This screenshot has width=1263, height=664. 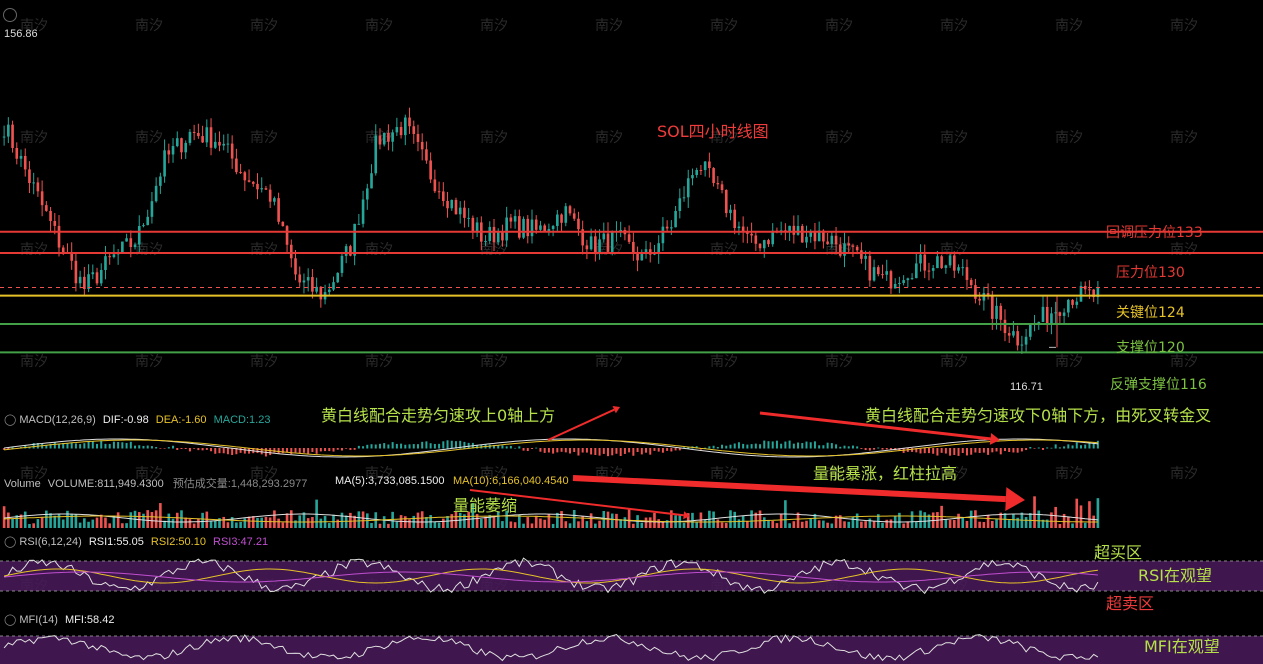 What do you see at coordinates (631, 649) in the screenshot?
I see `mfi-panel` at bounding box center [631, 649].